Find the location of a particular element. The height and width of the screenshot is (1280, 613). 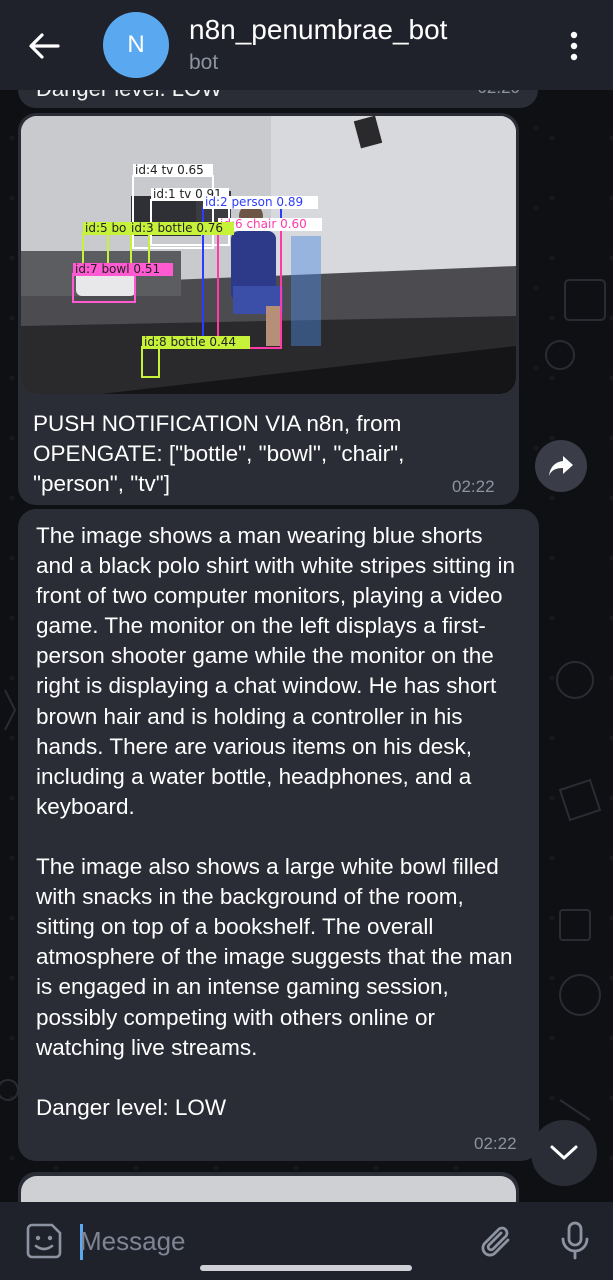

microphone-icon is located at coordinates (575, 1240).